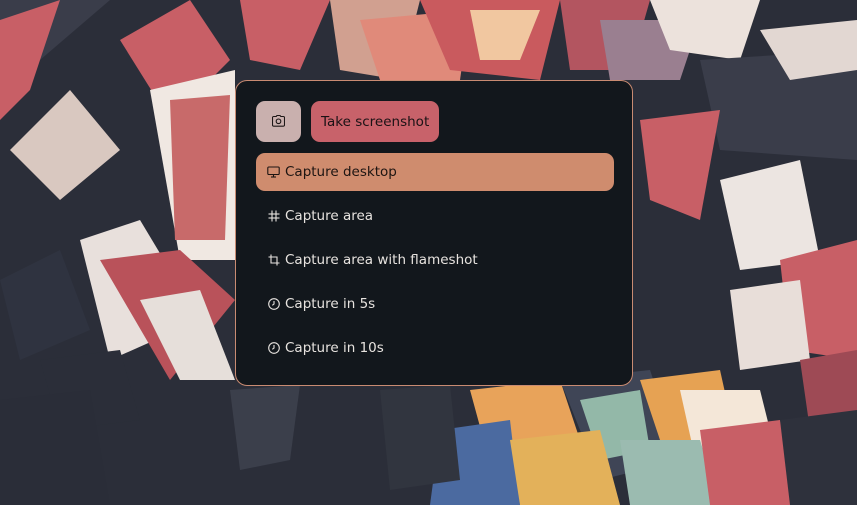 Image resolution: width=857 pixels, height=505 pixels. I want to click on camera-button, so click(278, 121).